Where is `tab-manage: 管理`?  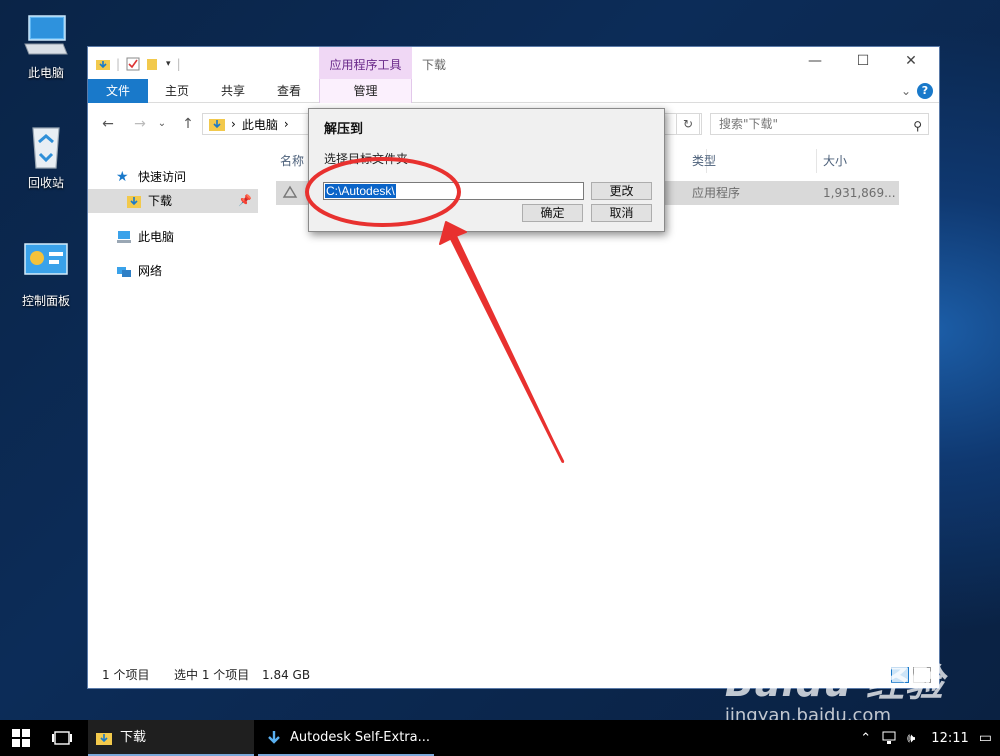 tab-manage: 管理 is located at coordinates (365, 91).